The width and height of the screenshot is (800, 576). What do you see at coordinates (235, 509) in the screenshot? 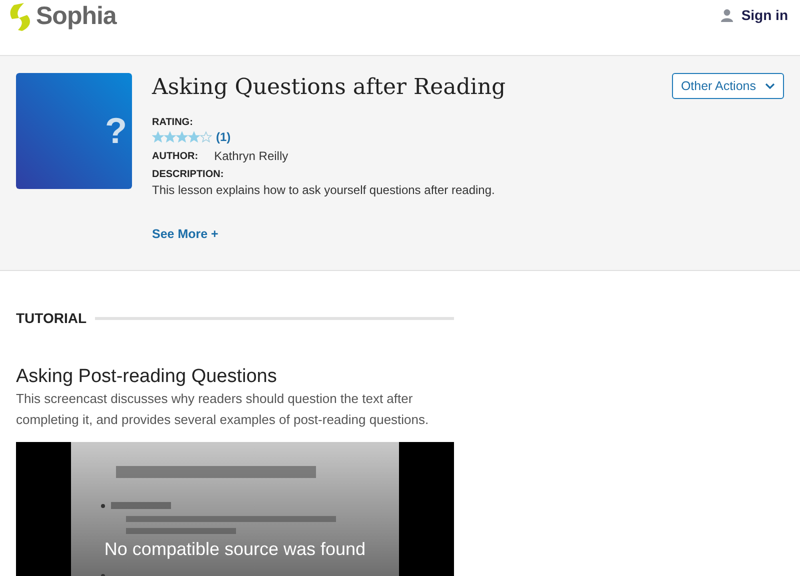
I see `video-player: No compatible source was found` at bounding box center [235, 509].